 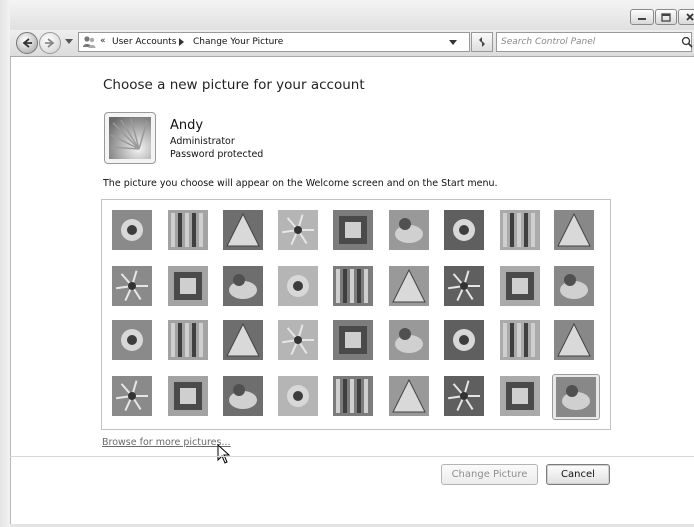 I want to click on picture-tile-daisy, so click(x=522, y=231).